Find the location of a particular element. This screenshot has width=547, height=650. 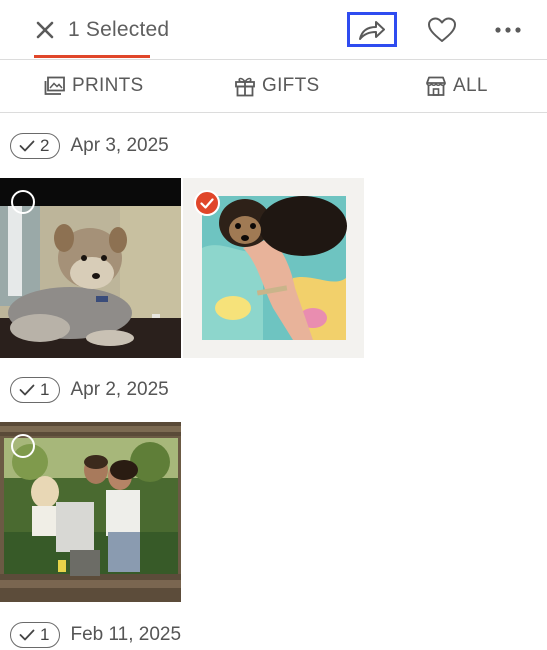

photo-thumbnail-selected is located at coordinates (273, 268).